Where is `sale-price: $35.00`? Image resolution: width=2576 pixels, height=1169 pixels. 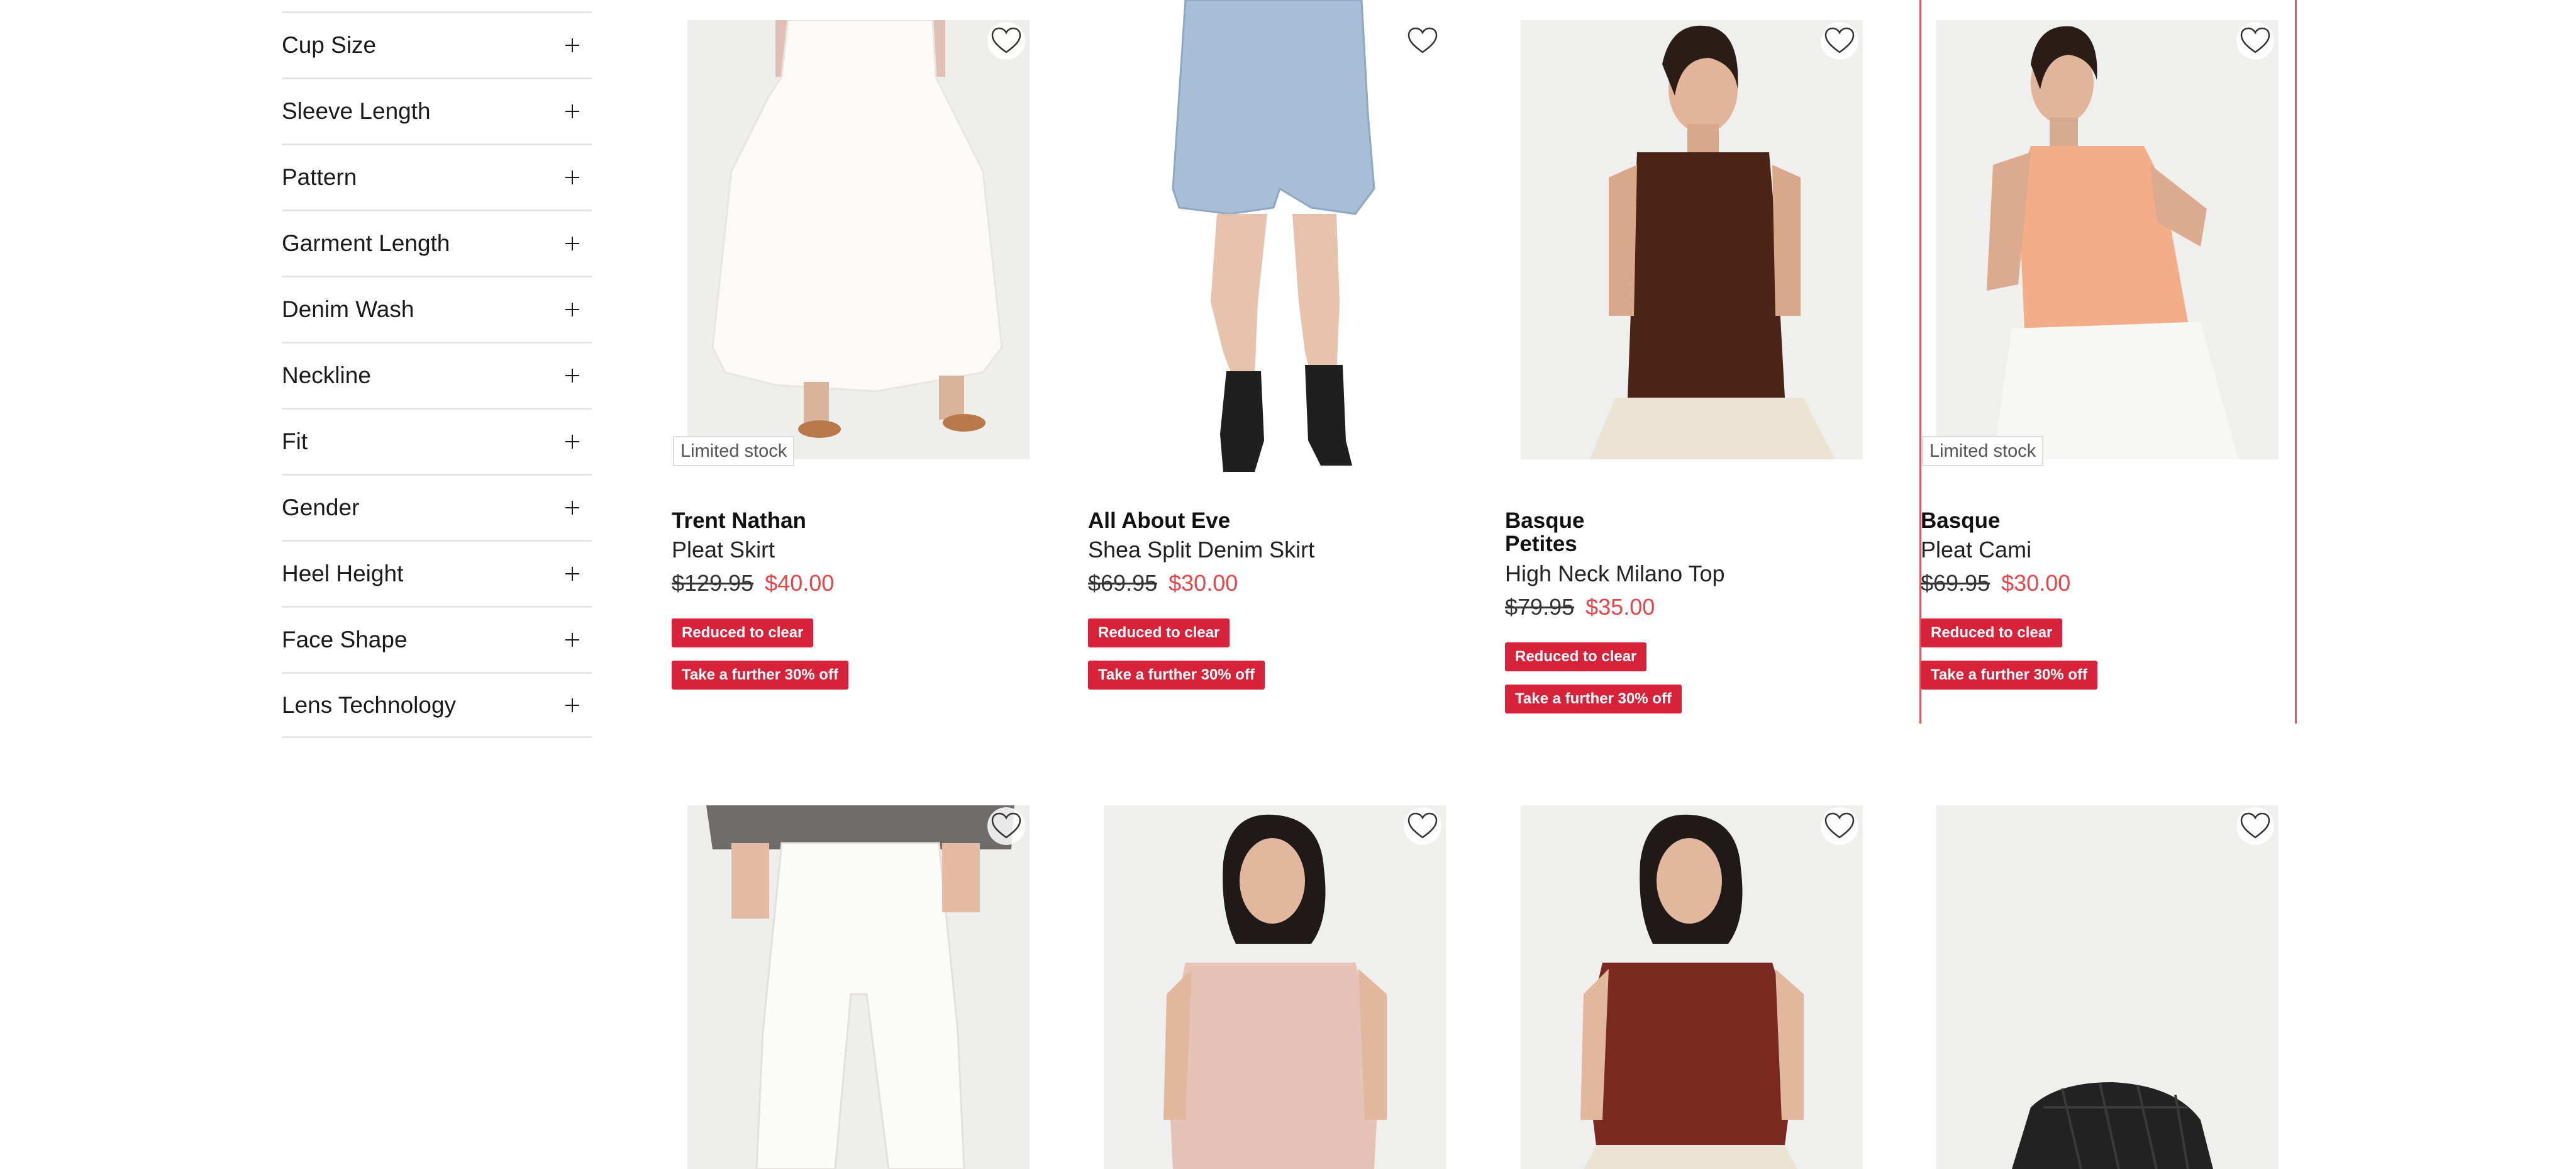 sale-price: $35.00 is located at coordinates (1620, 607).